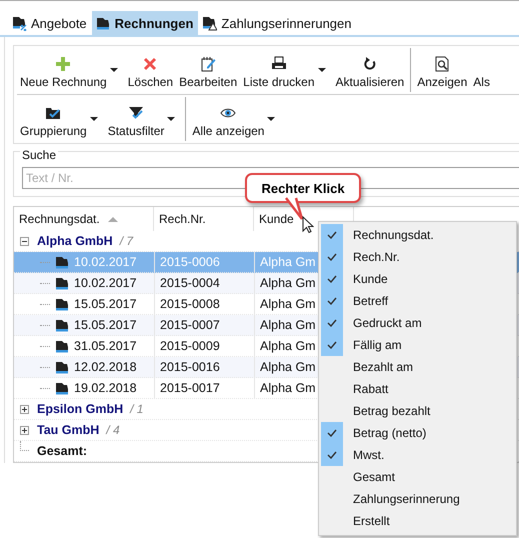 This screenshot has height=538, width=519. I want to click on notepad-icon, so click(208, 64).